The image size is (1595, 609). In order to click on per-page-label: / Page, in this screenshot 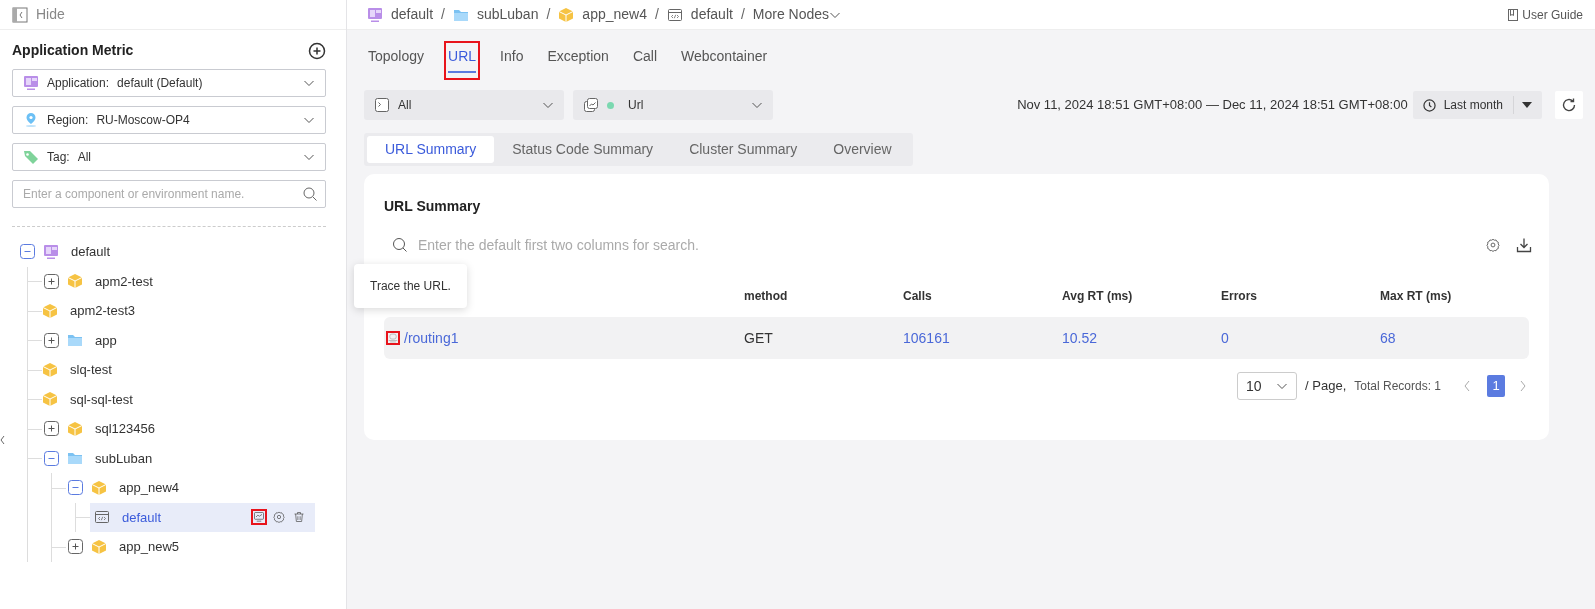, I will do `click(1326, 386)`.